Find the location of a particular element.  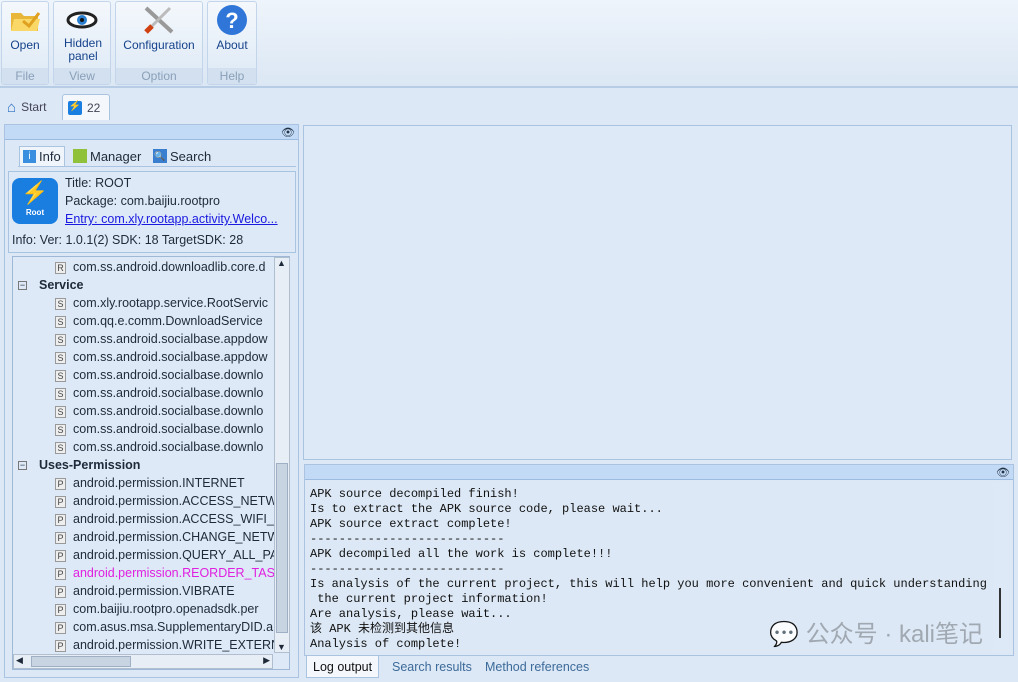

tools-icon is located at coordinates (159, 20).